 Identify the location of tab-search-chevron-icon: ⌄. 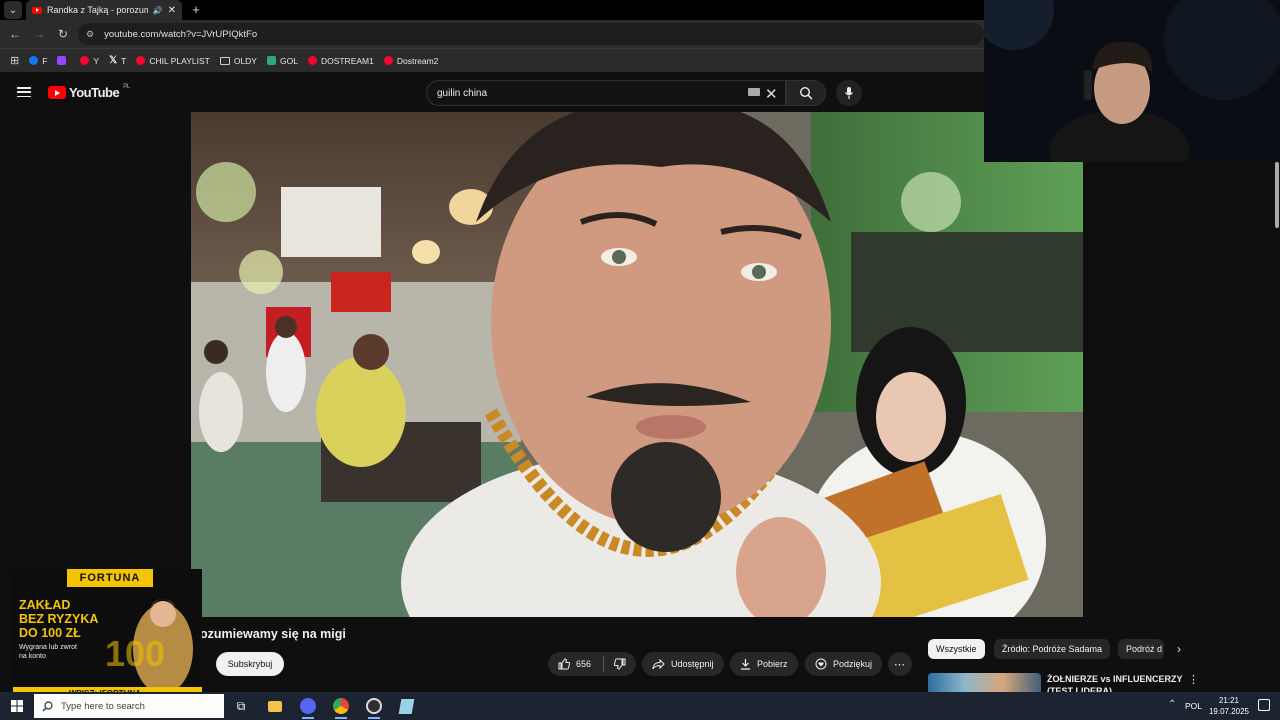
(13, 10).